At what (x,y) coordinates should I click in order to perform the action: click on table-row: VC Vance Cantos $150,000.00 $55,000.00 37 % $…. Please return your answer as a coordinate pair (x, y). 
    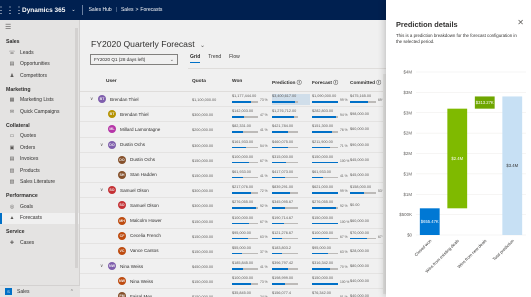
    Looking at the image, I should click on (233, 252).